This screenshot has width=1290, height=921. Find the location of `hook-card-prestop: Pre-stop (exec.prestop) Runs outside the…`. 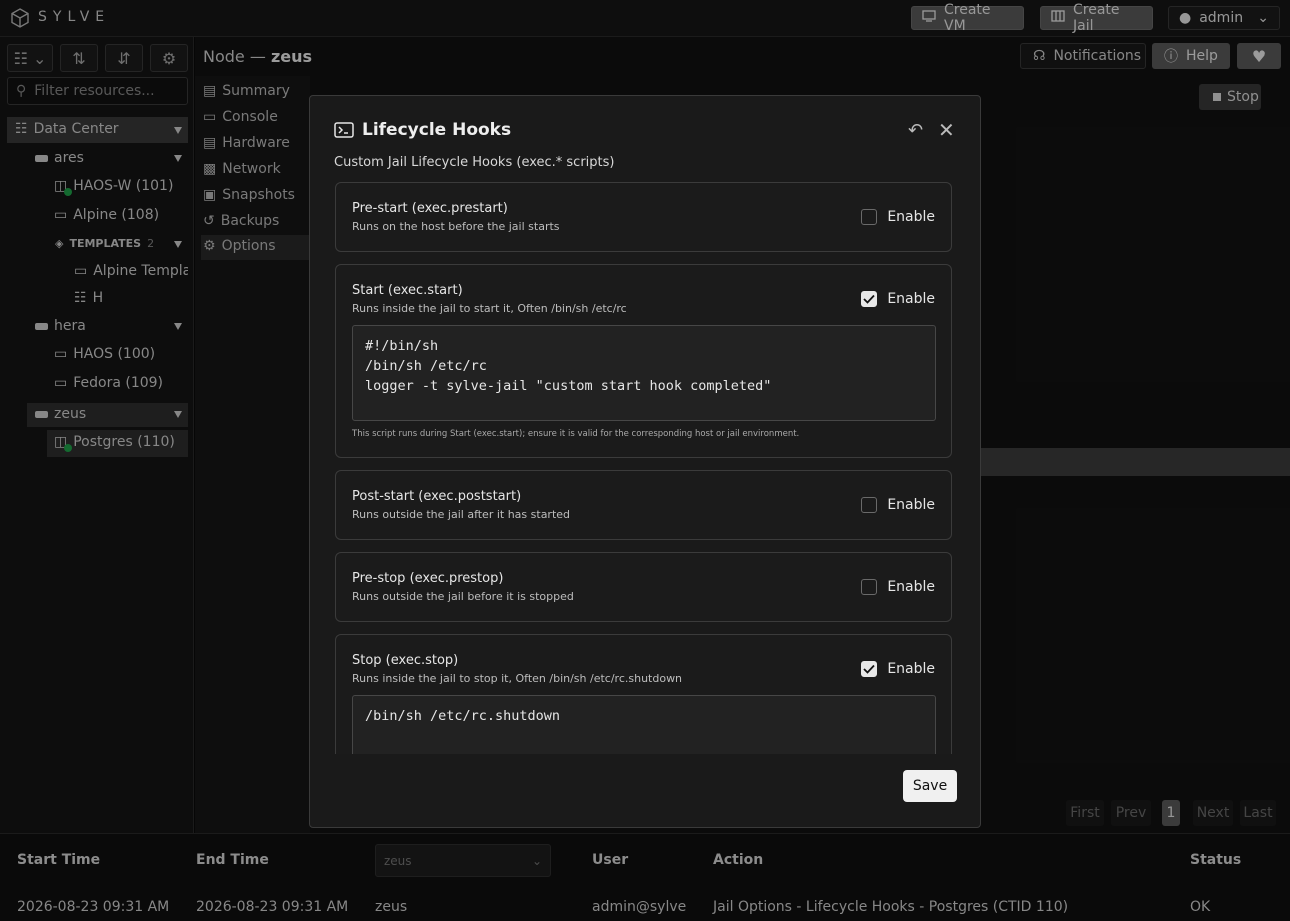

hook-card-prestop: Pre-stop (exec.prestop) Runs outside the… is located at coordinates (643, 587).